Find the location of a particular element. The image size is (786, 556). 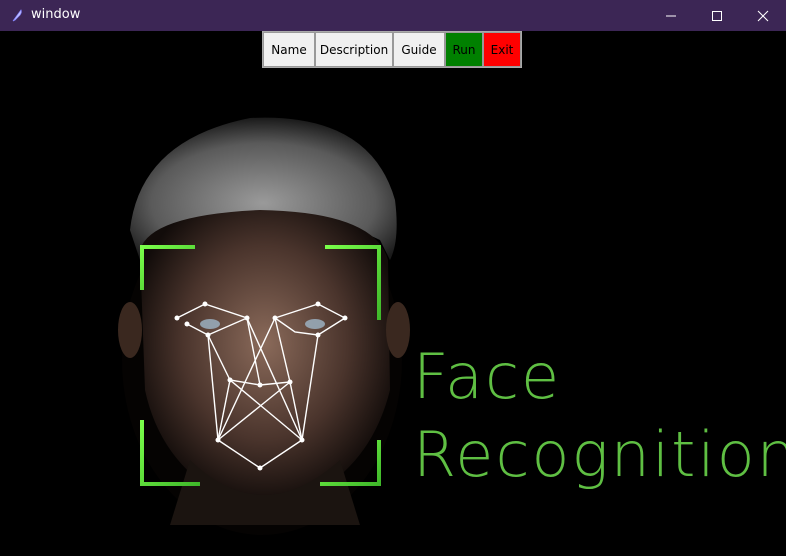

window-title: window is located at coordinates (56, 14).